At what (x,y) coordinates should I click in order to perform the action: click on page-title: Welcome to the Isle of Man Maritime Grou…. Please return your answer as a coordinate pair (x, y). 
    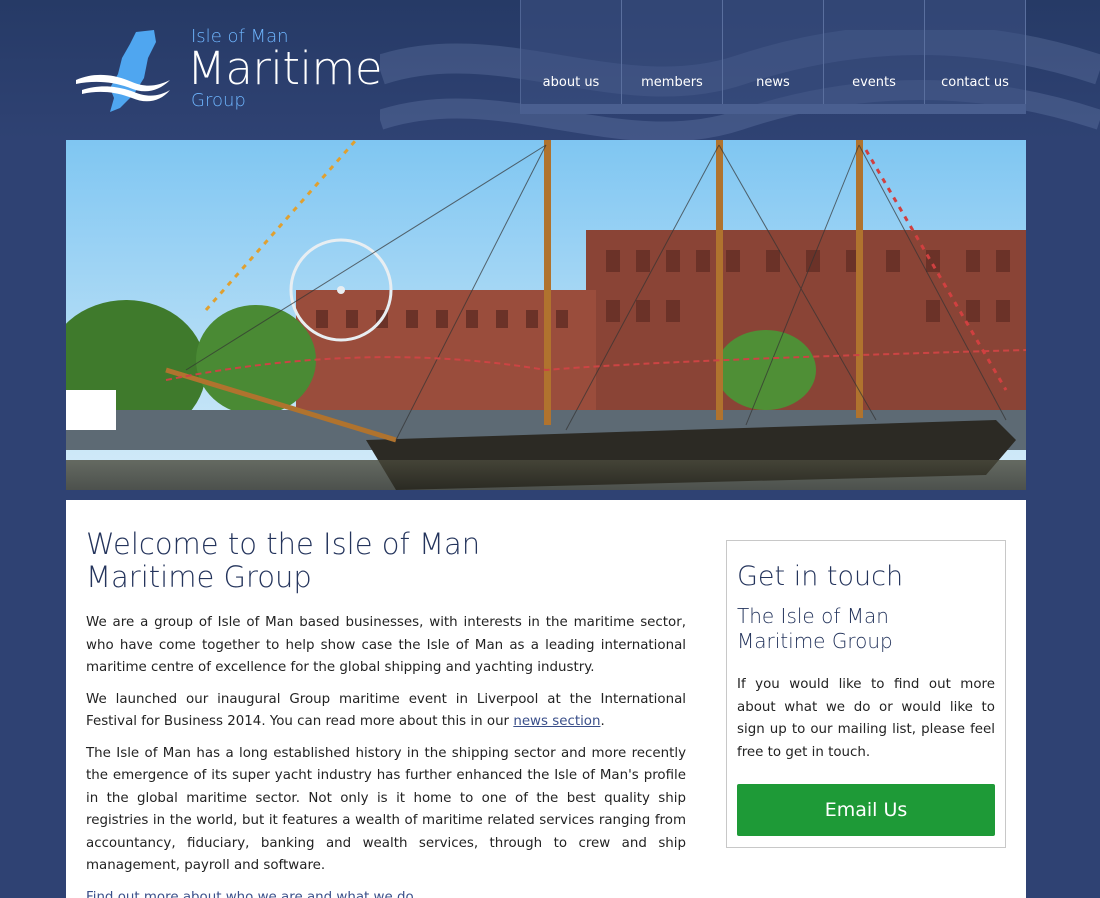
    Looking at the image, I should click on (386, 561).